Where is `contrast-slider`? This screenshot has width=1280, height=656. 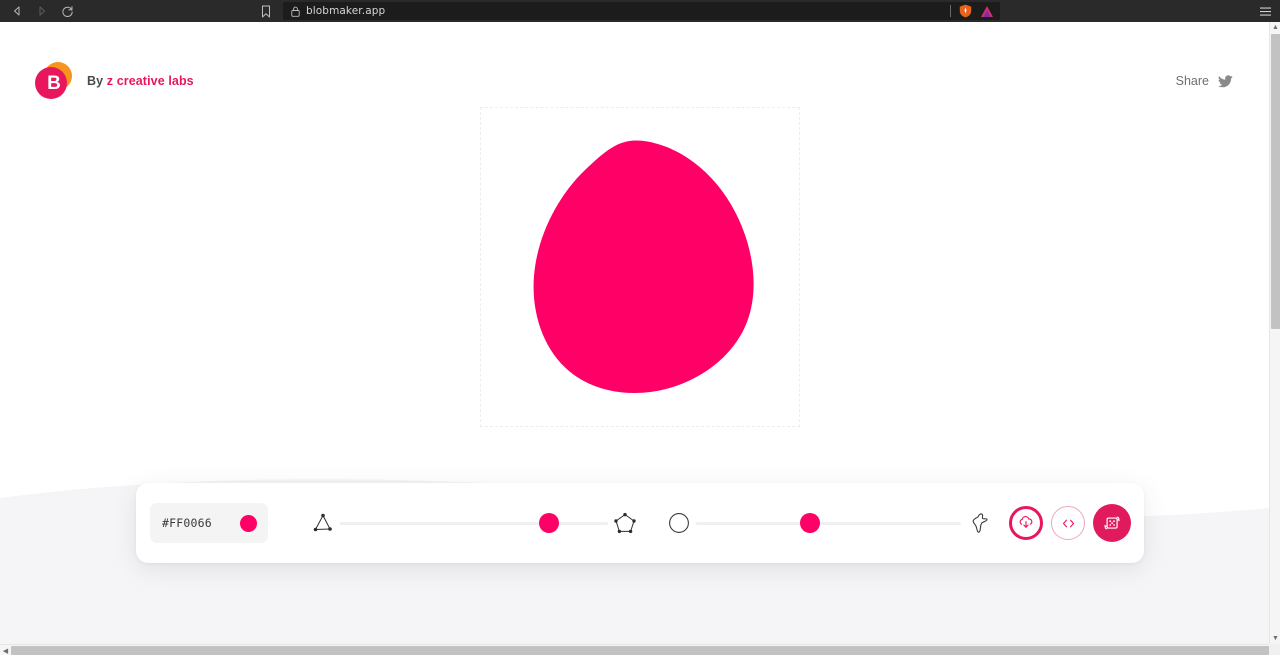 contrast-slider is located at coordinates (828, 523).